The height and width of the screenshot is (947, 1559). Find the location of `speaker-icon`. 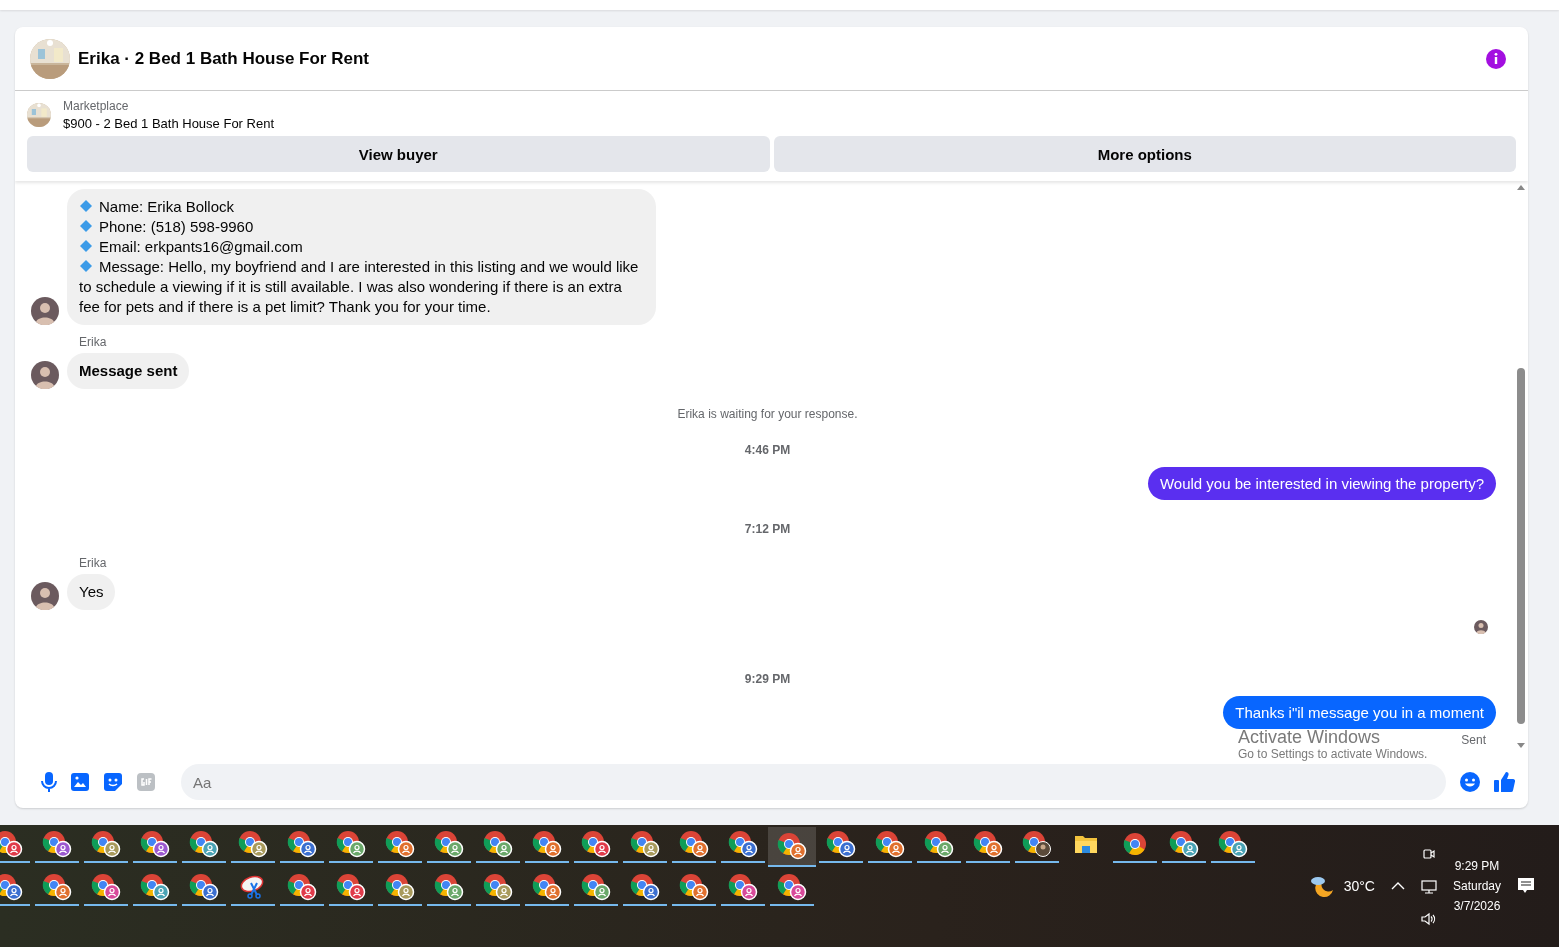

speaker-icon is located at coordinates (1428, 919).